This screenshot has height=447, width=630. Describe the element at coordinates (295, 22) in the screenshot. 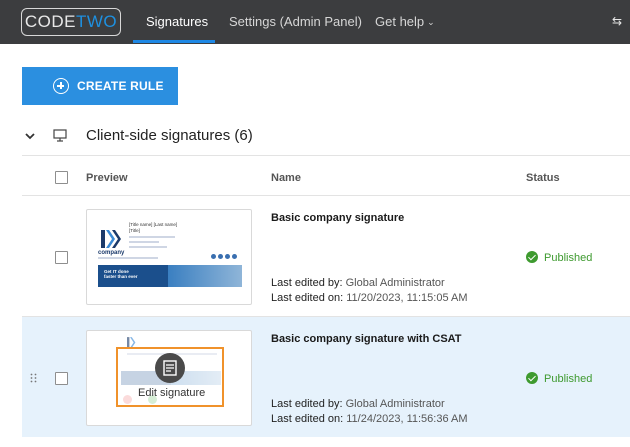

I see `nav-settings-admin-panel: Settings (Admin Panel)` at that location.